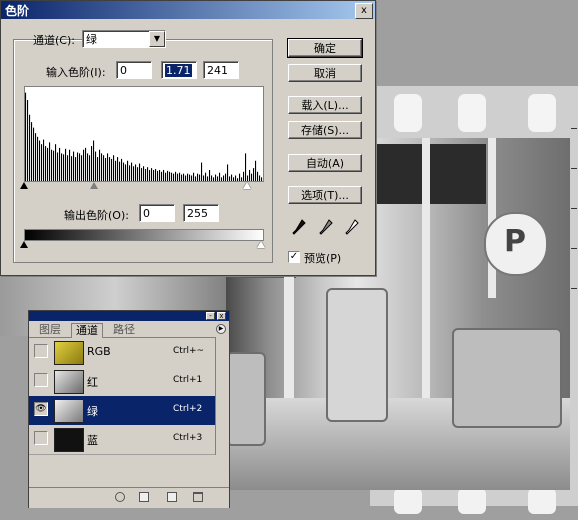  Describe the element at coordinates (129, 440) in the screenshot. I see `channel-row-blue: 蓝 Ctrl+3` at that location.